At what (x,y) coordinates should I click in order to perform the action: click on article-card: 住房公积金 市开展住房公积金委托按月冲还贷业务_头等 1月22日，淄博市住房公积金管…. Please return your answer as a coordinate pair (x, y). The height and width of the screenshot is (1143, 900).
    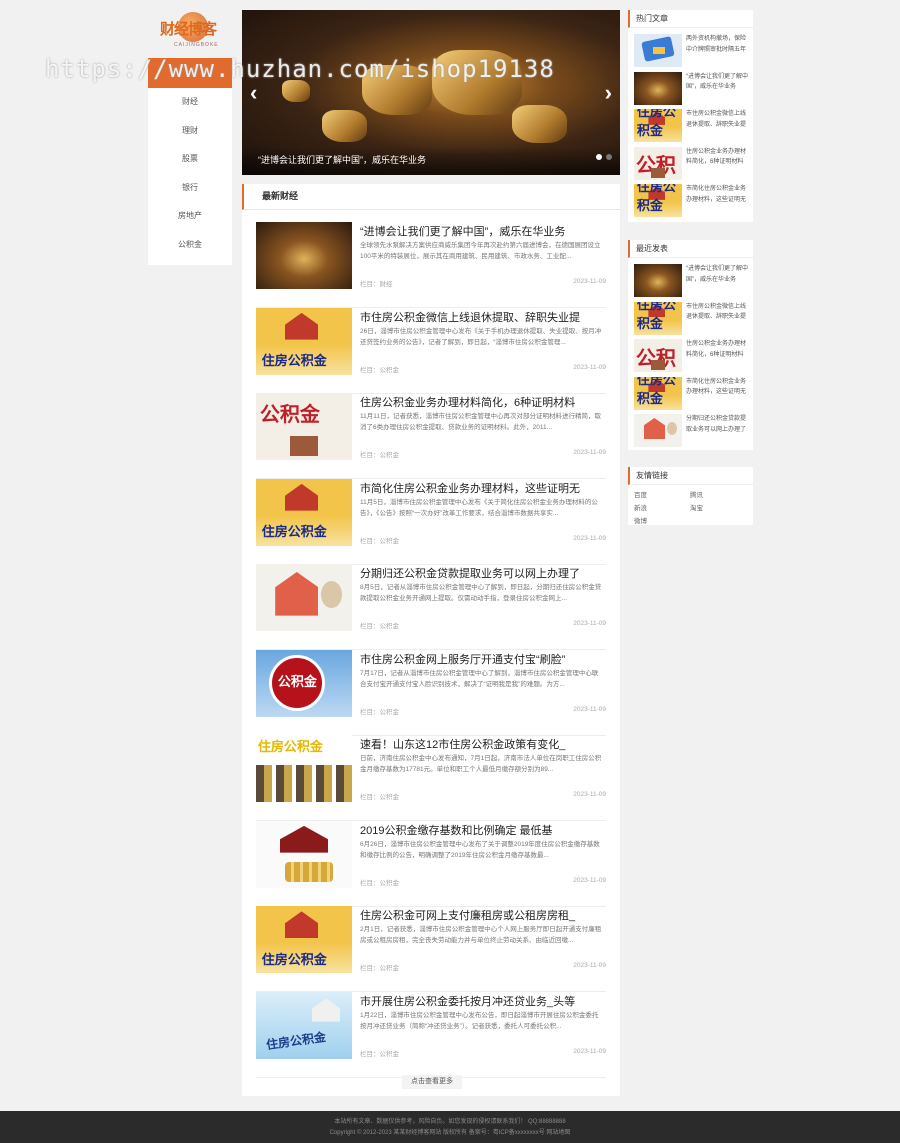
    Looking at the image, I should click on (431, 1034).